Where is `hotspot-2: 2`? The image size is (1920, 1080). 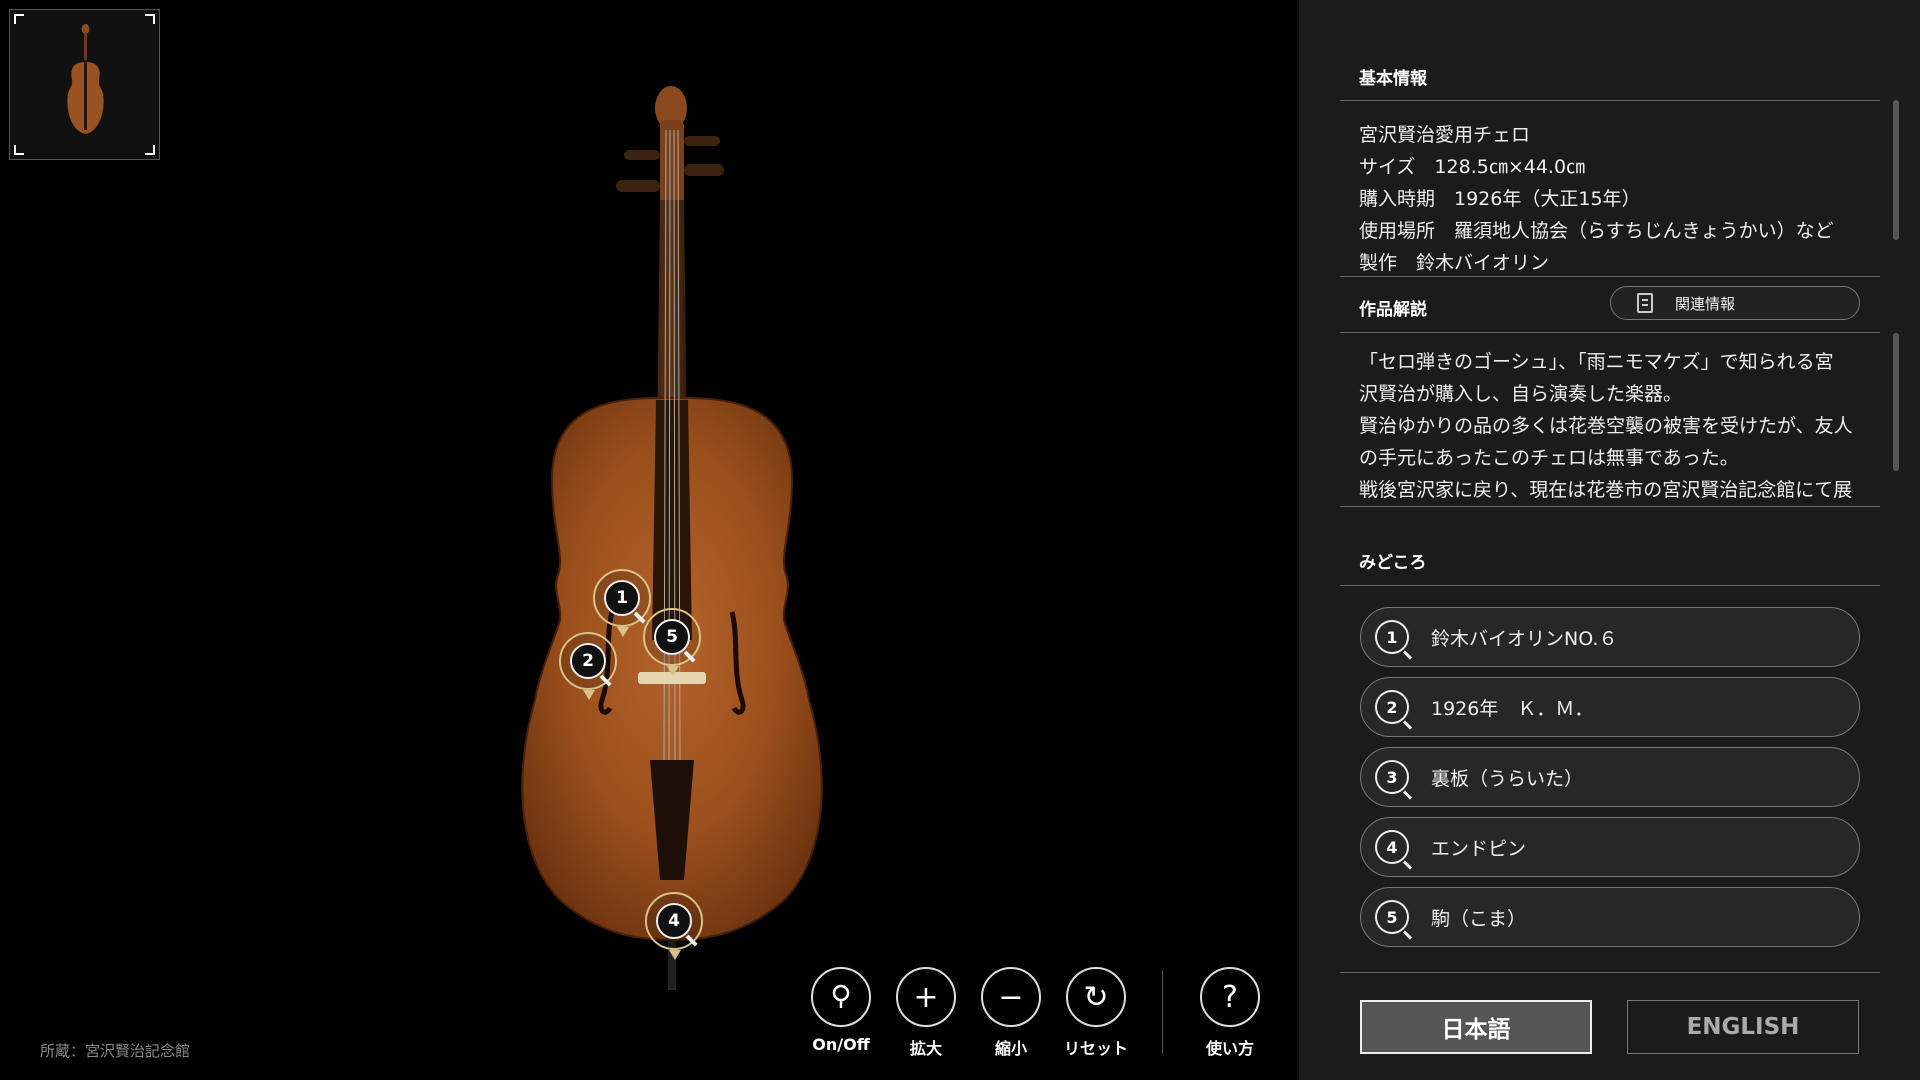 hotspot-2: 2 is located at coordinates (588, 666).